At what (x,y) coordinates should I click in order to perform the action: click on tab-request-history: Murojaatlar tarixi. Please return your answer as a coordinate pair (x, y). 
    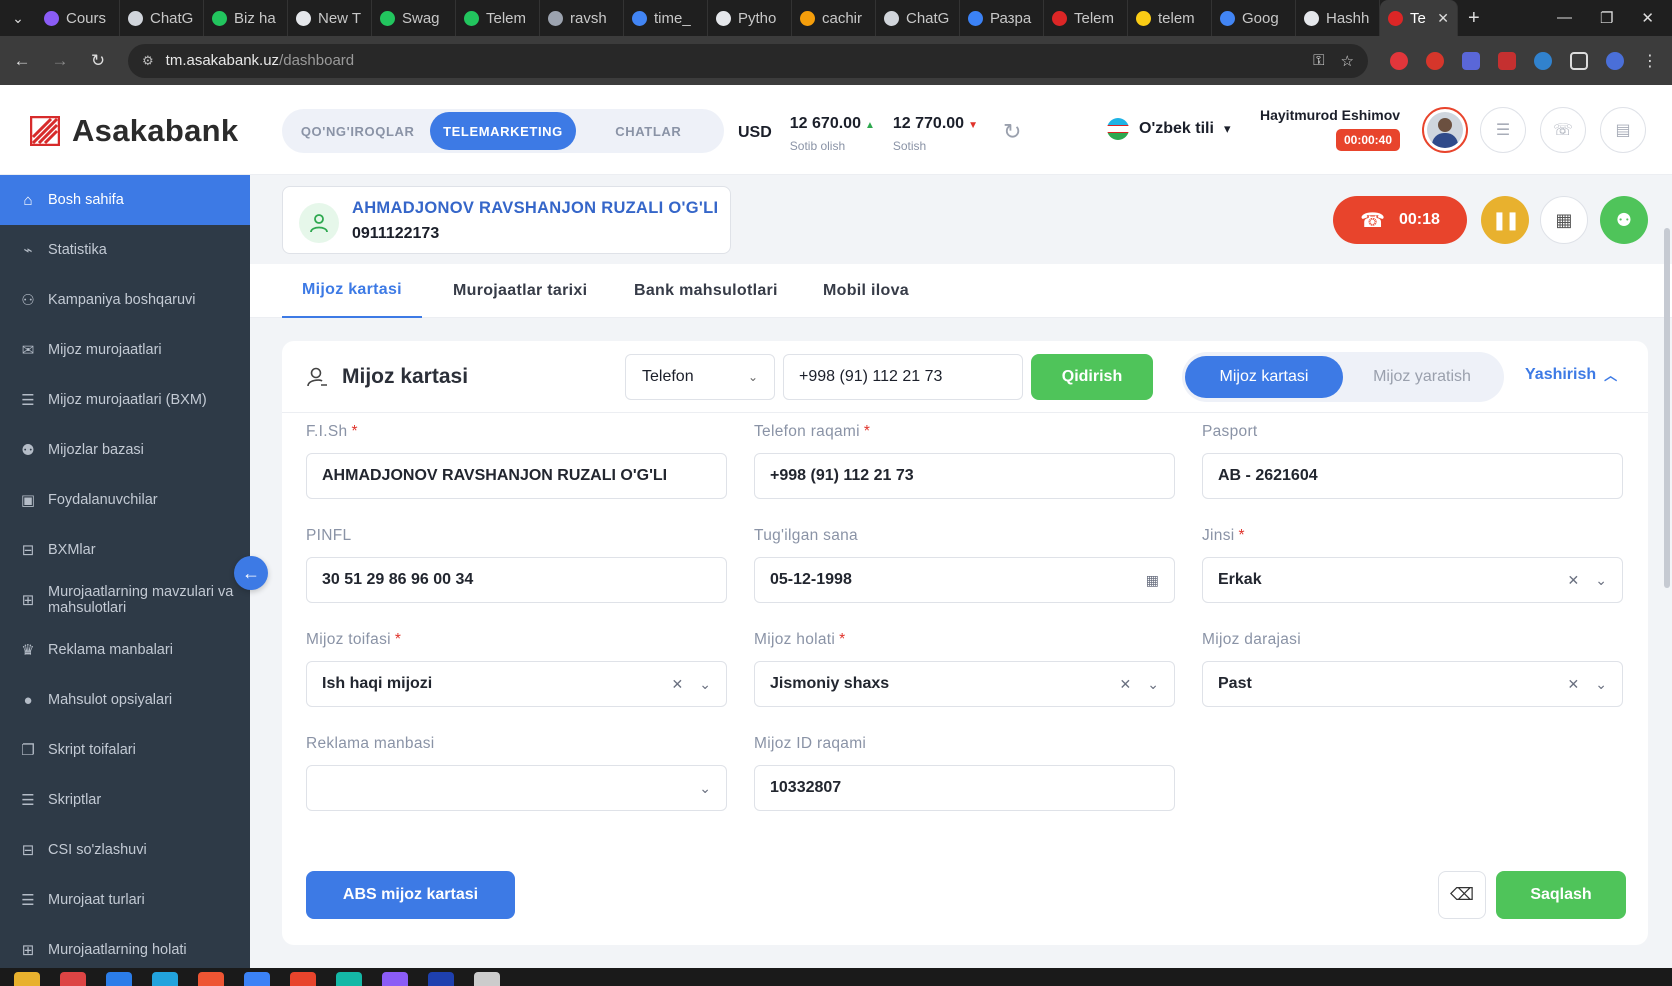
    Looking at the image, I should click on (520, 291).